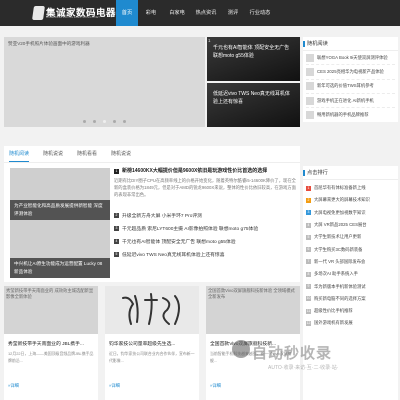  What do you see at coordinates (308, 287) in the screenshot?
I see `rank-badge: 9` at bounding box center [308, 287].